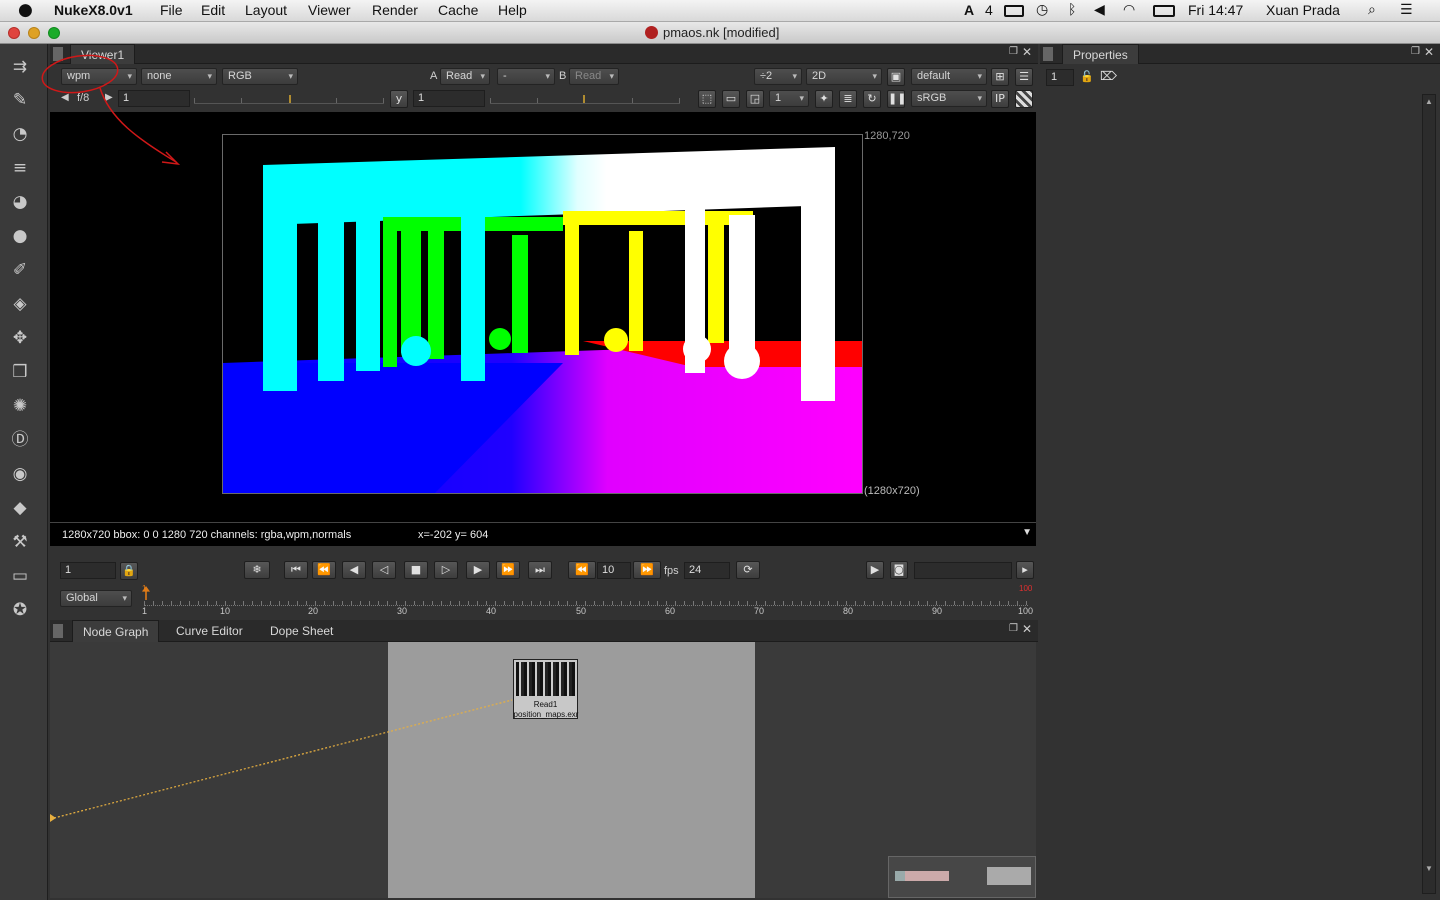  What do you see at coordinates (872, 99) in the screenshot?
I see `refresh-icon: ↻` at bounding box center [872, 99].